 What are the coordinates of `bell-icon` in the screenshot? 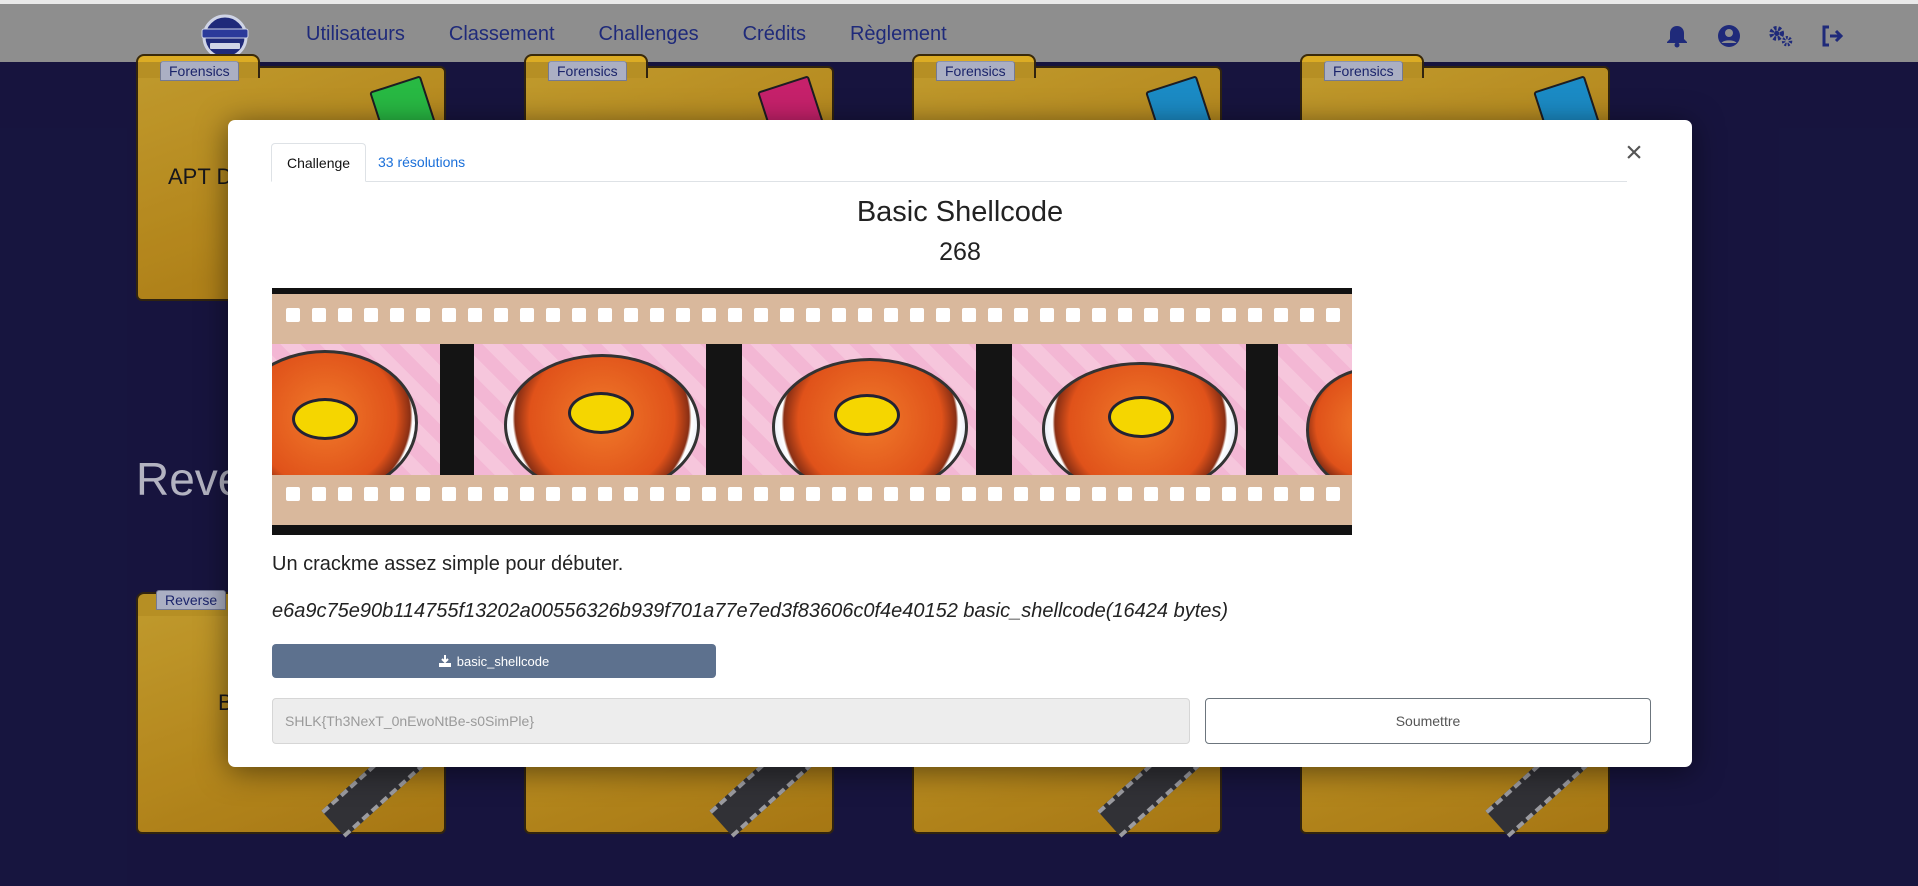 It's located at (1677, 36).